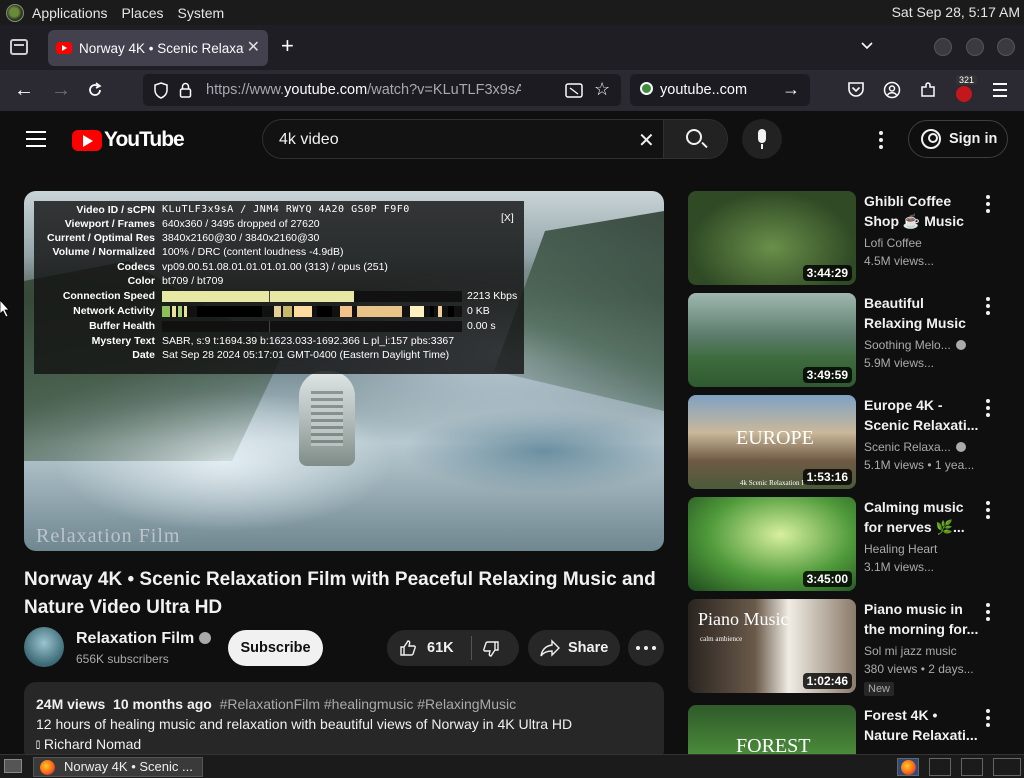  What do you see at coordinates (13, 766) in the screenshot?
I see `show-desktop-icon` at bounding box center [13, 766].